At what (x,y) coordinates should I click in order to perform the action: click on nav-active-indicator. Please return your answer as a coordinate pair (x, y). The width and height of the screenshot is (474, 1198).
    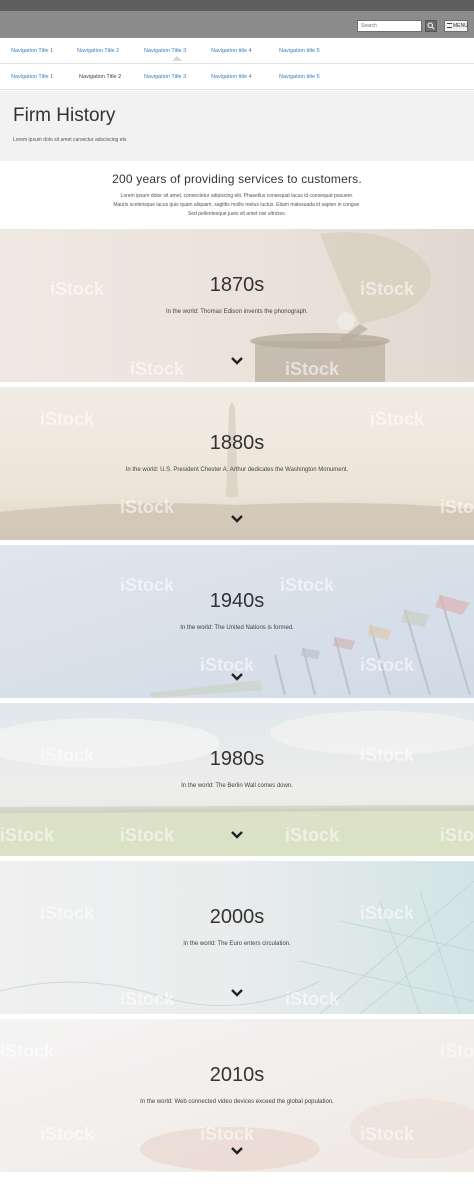
    Looking at the image, I should click on (177, 58).